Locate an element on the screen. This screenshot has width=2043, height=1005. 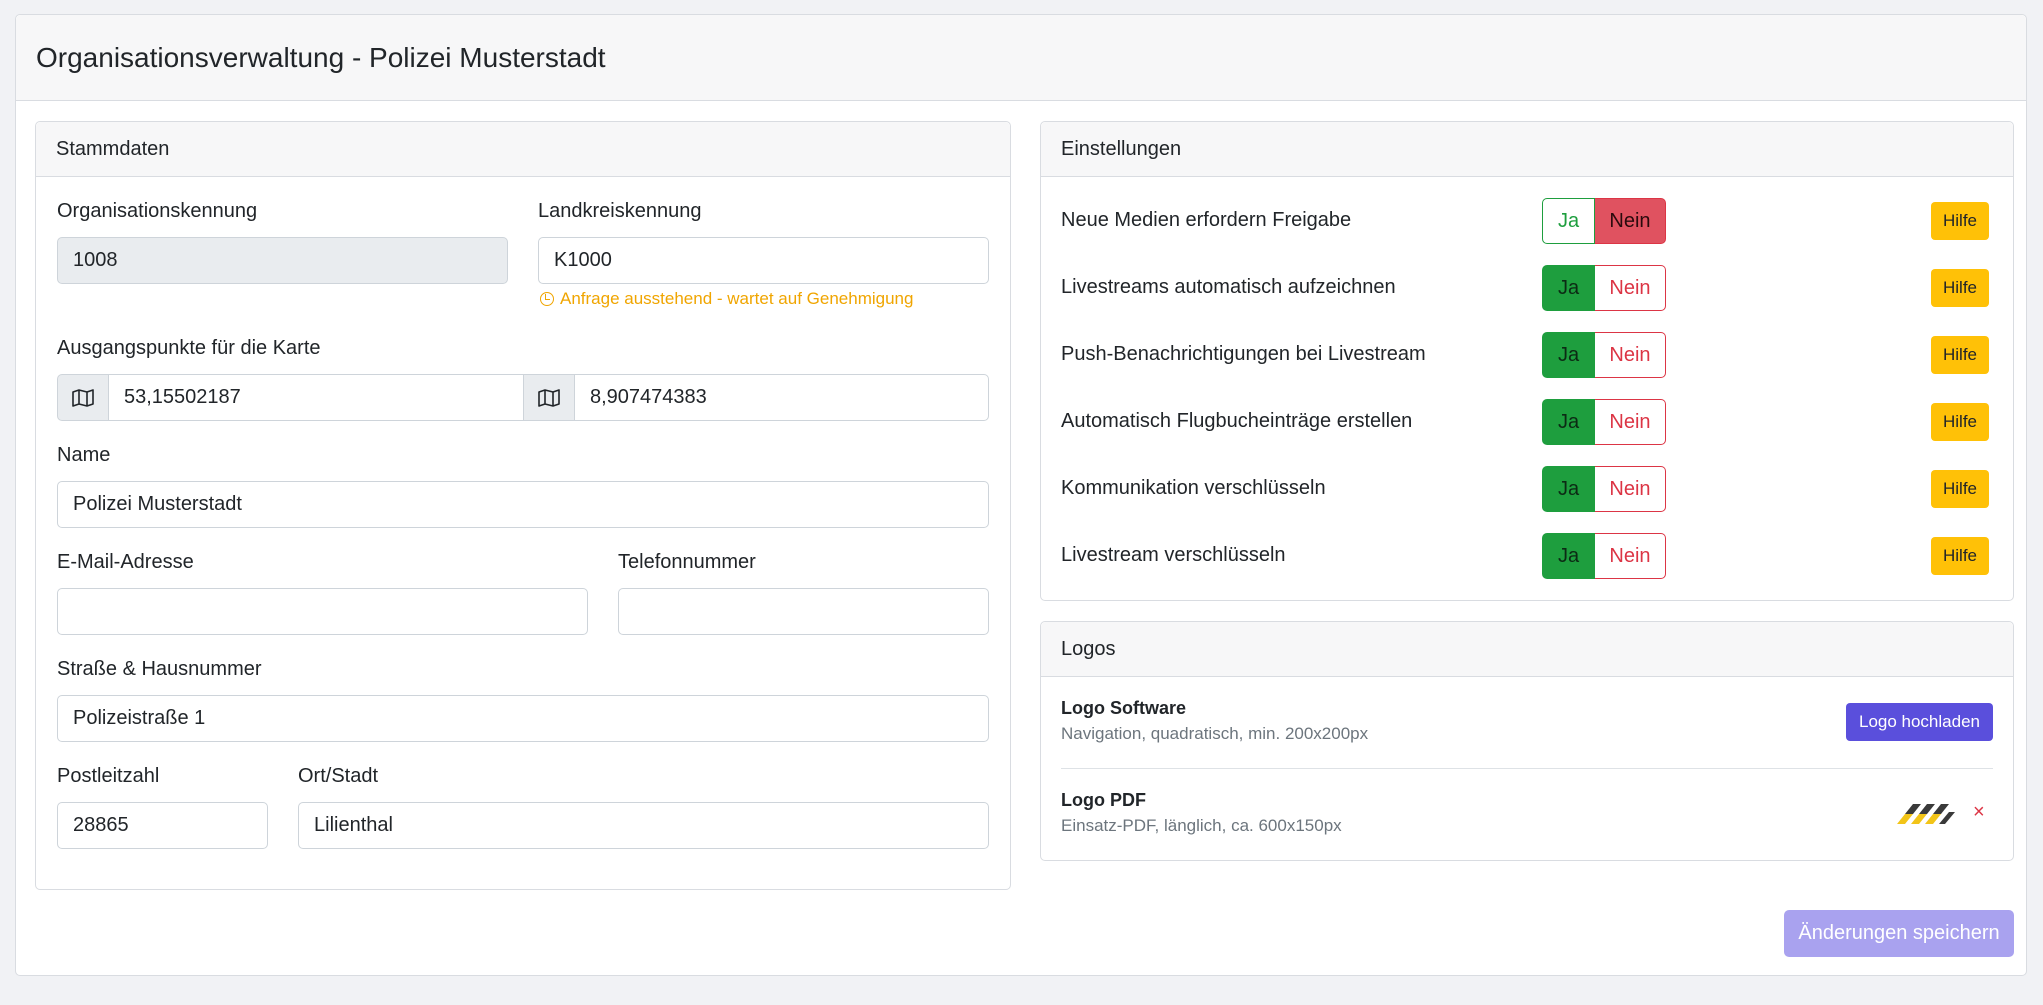
phone-field is located at coordinates (803, 611).